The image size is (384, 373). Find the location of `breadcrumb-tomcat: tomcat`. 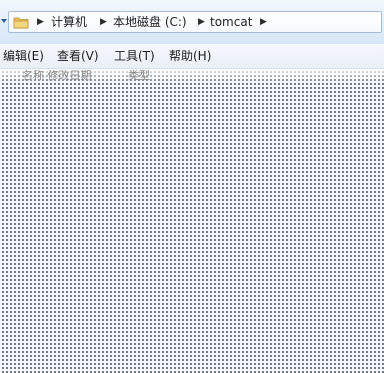

breadcrumb-tomcat: tomcat is located at coordinates (231, 22).